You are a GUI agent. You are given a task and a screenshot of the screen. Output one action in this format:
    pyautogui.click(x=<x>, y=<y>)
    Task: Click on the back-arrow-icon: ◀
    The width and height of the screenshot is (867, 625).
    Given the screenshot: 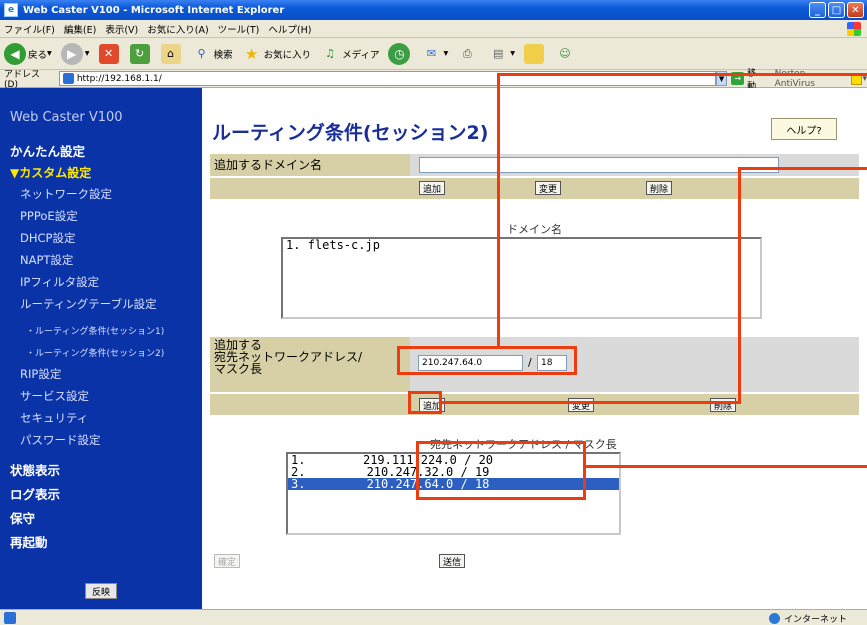 What is the action you would take?
    pyautogui.click(x=15, y=53)
    